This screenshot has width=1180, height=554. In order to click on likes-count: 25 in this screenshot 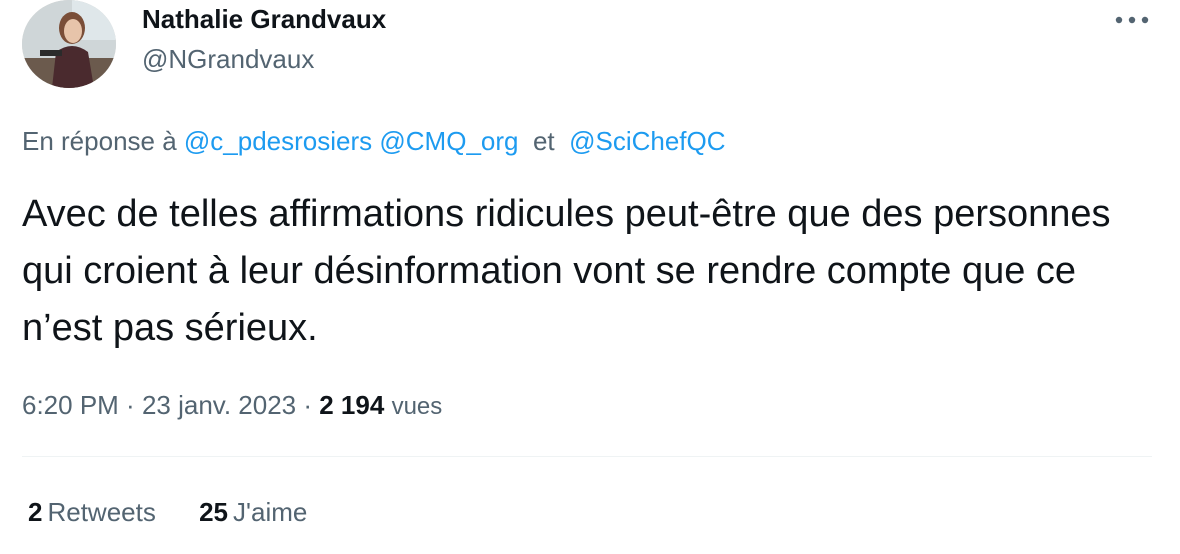, I will do `click(214, 512)`.